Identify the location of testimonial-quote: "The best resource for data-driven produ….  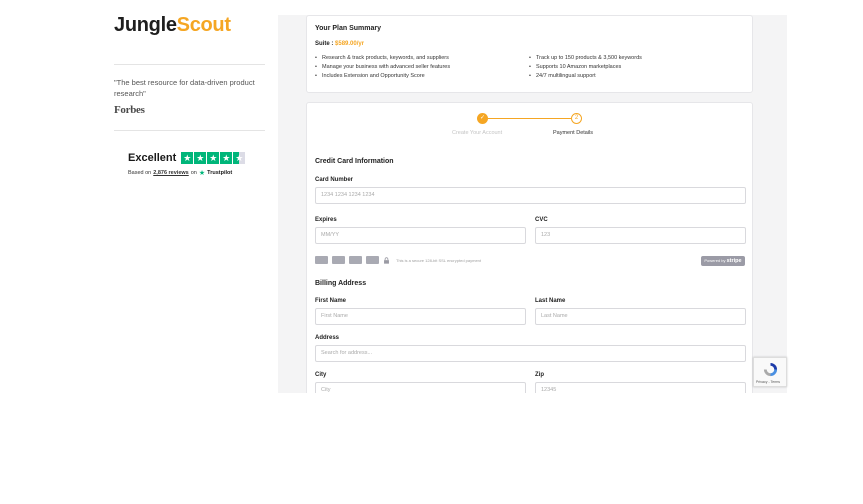
(184, 88).